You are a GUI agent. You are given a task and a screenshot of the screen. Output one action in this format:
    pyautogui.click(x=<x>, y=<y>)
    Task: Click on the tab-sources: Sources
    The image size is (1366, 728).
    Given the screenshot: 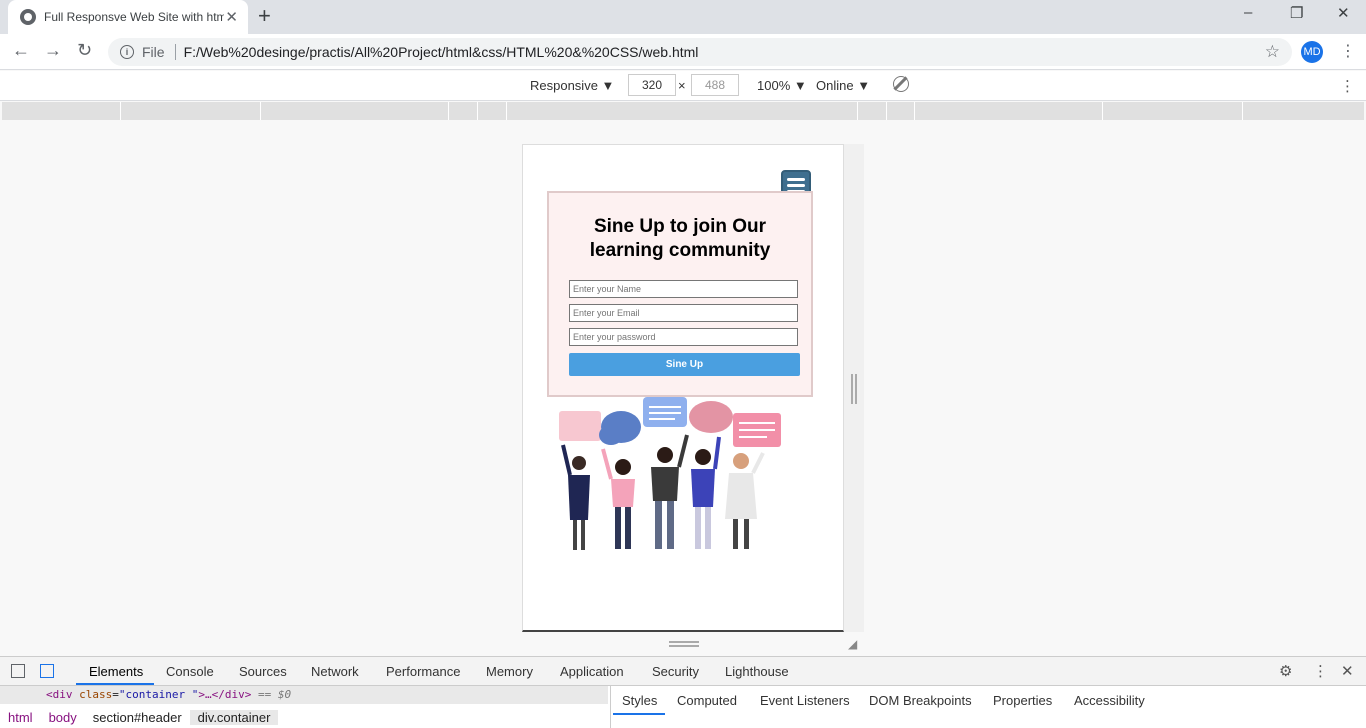 What is the action you would take?
    pyautogui.click(x=263, y=671)
    